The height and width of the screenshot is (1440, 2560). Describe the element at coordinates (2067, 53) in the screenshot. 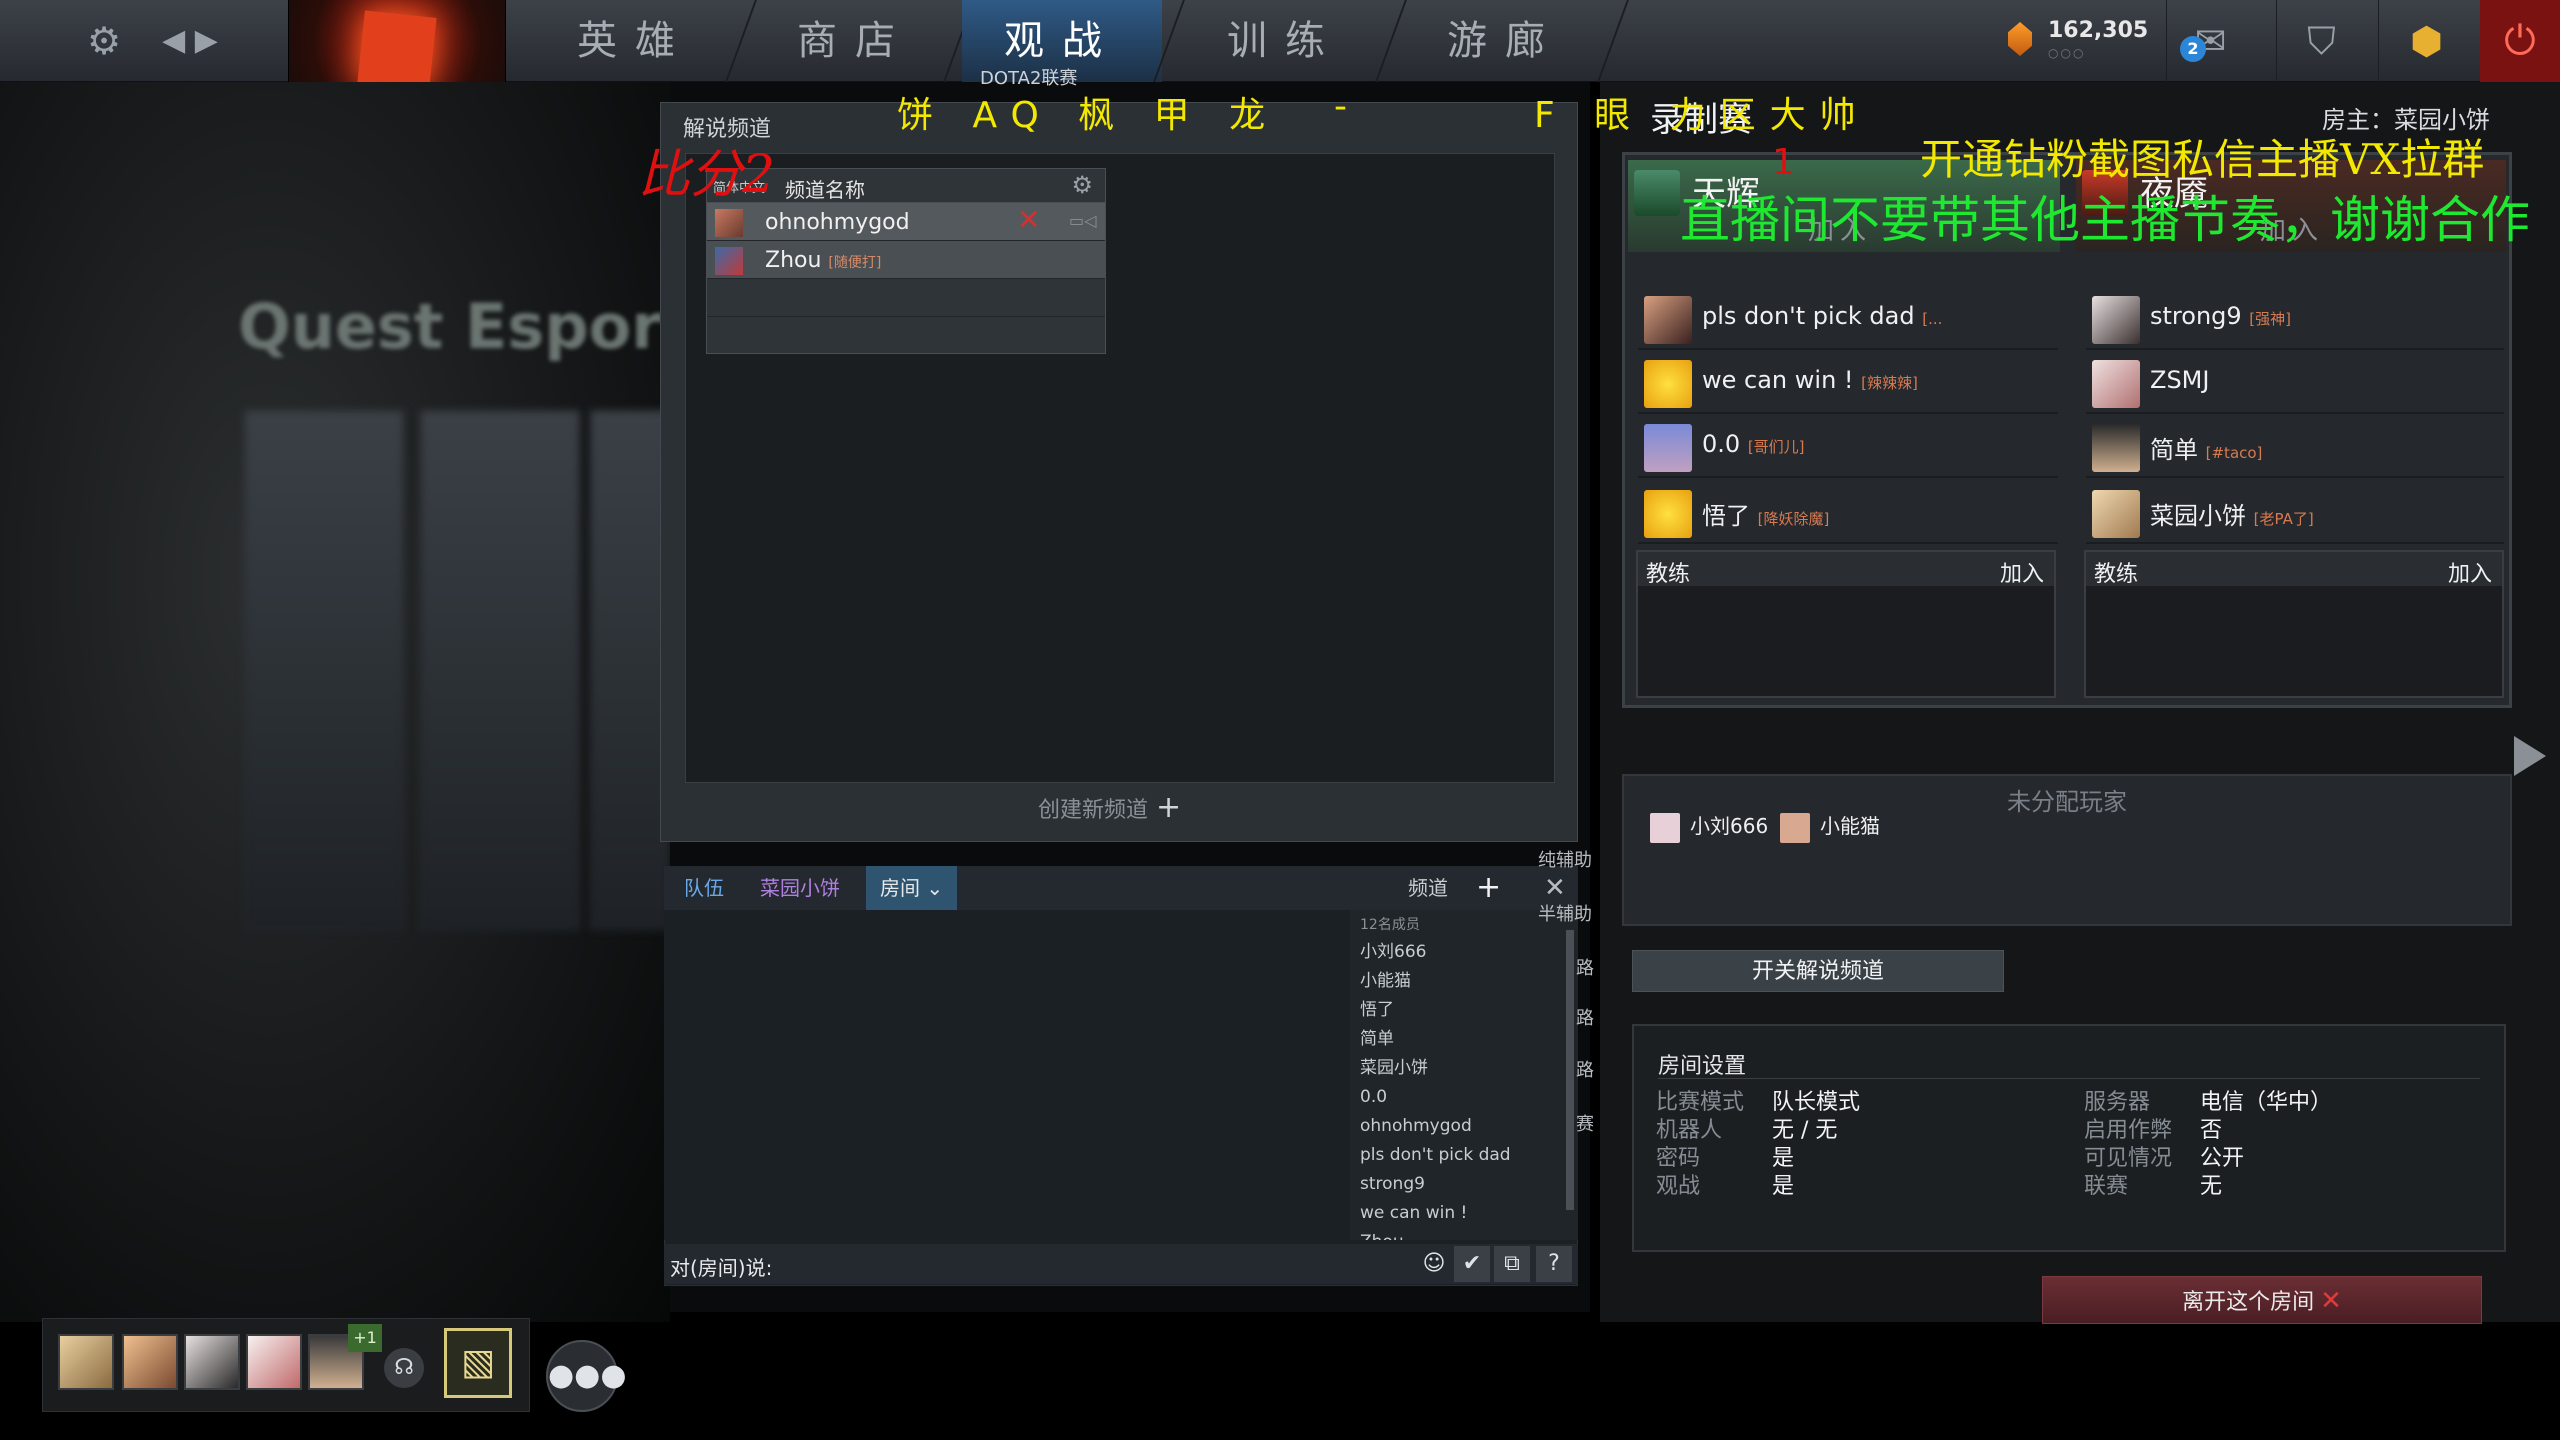

I see `shards-dots: ○○○` at that location.